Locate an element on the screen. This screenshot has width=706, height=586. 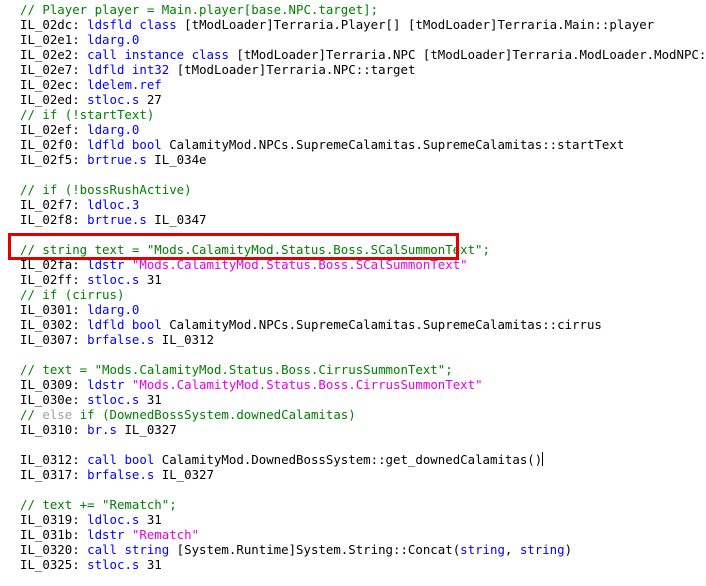
code-line: IL_0310: br.s IL_0327 is located at coordinates (363, 429).